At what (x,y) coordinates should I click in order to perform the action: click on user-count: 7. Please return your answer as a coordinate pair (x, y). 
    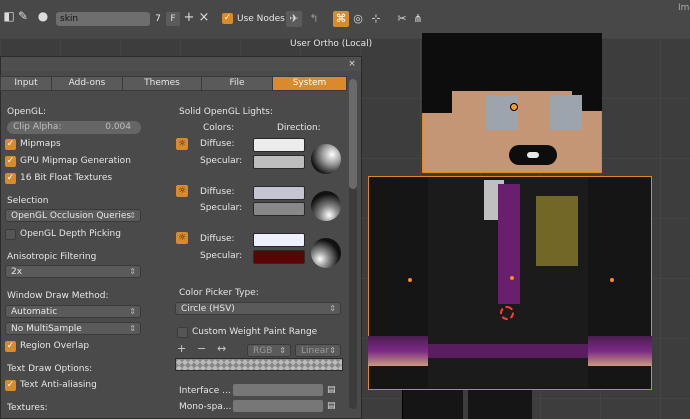
    Looking at the image, I should click on (158, 19).